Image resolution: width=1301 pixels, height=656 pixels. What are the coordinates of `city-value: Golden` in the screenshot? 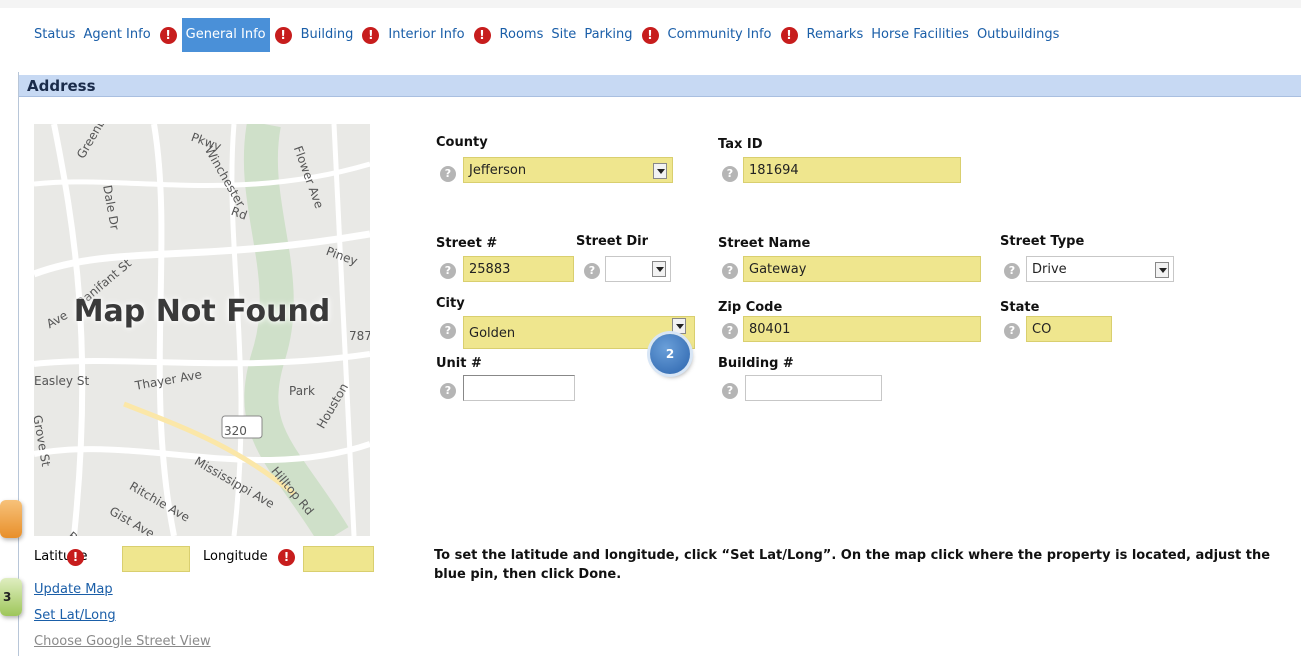 It's located at (492, 333).